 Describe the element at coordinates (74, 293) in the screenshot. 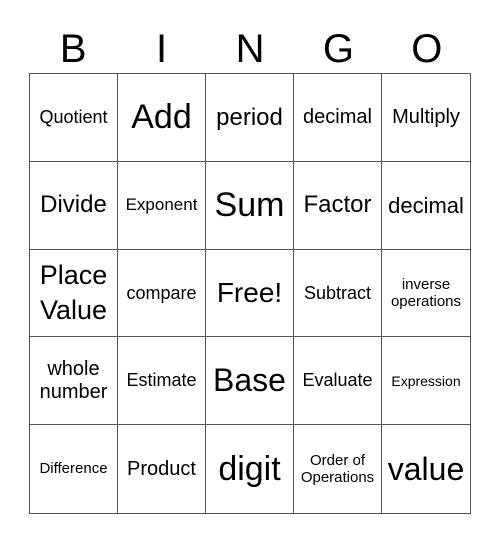

I see `bingo-cell: Place Value` at that location.